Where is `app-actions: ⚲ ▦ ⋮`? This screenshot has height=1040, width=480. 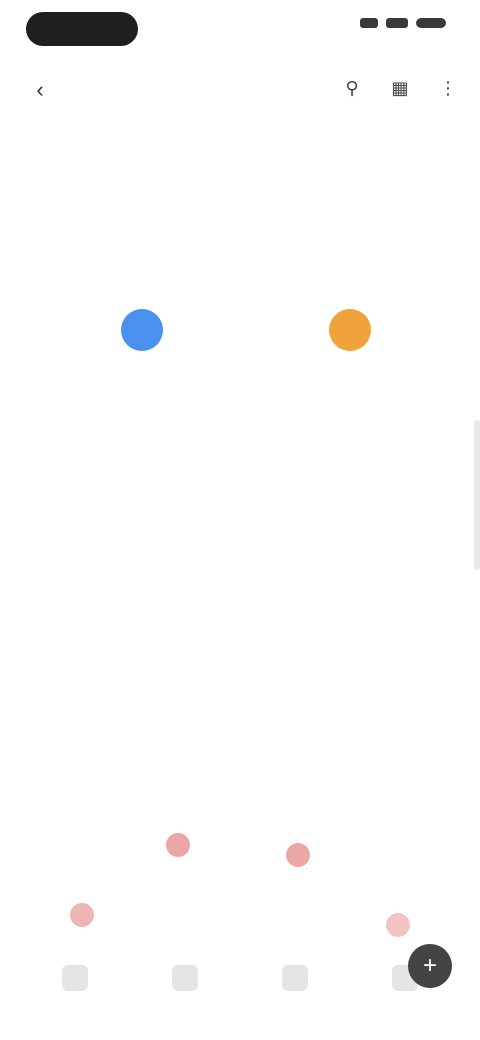
app-actions: ⚲ ▦ ⋮ is located at coordinates (400, 88).